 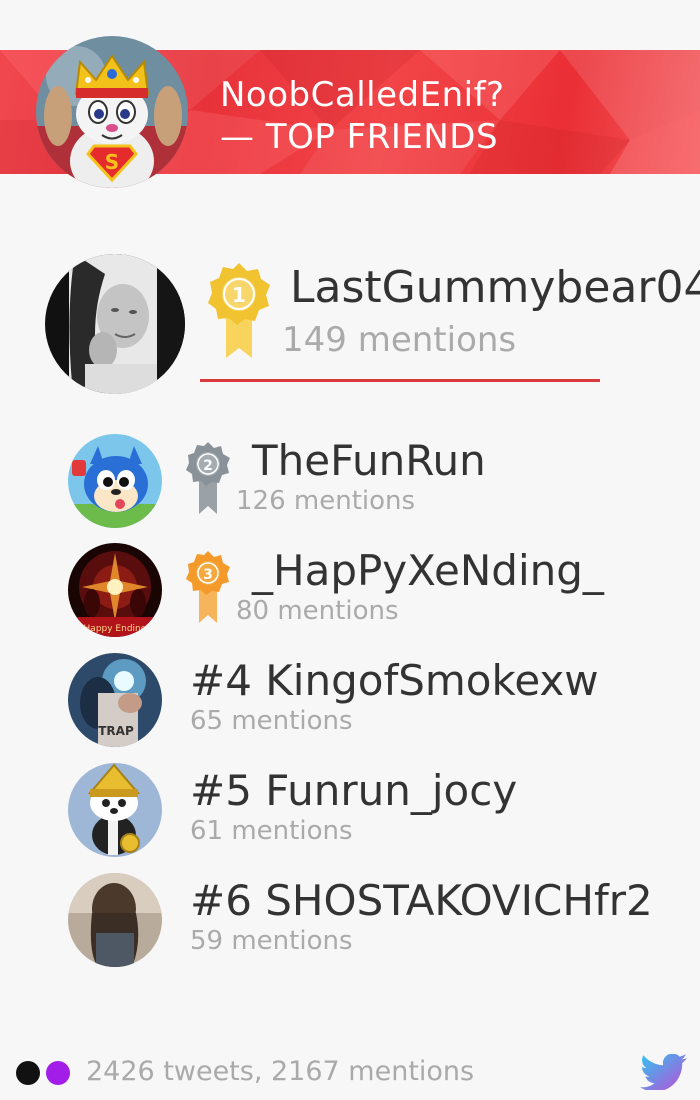 What do you see at coordinates (280, 1071) in the screenshot?
I see `tweet-stats: 2426 tweets, 2167 mentions` at bounding box center [280, 1071].